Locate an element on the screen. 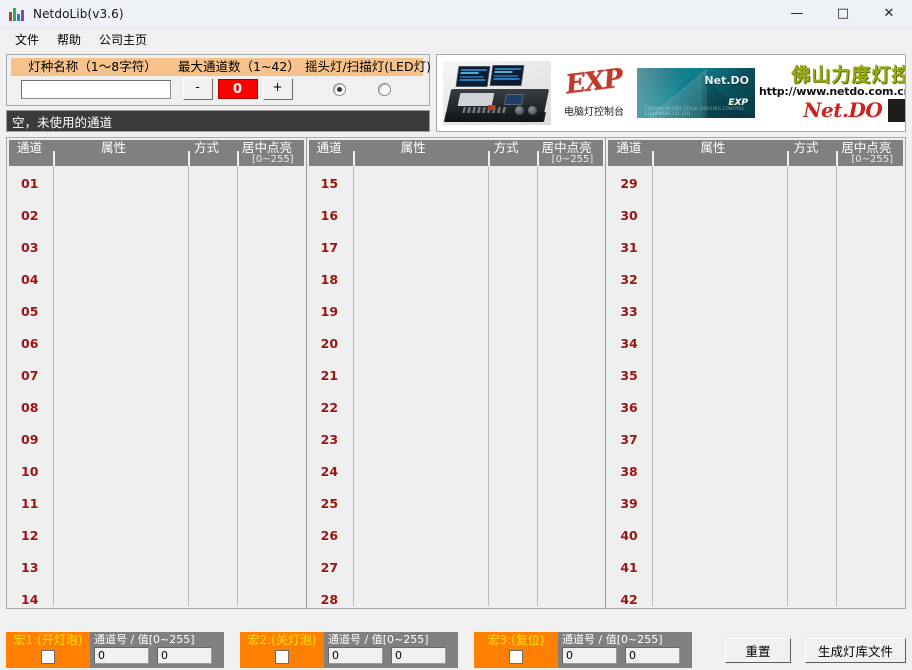 The width and height of the screenshot is (912, 670). menu-item-file: 文件 is located at coordinates (27, 39).